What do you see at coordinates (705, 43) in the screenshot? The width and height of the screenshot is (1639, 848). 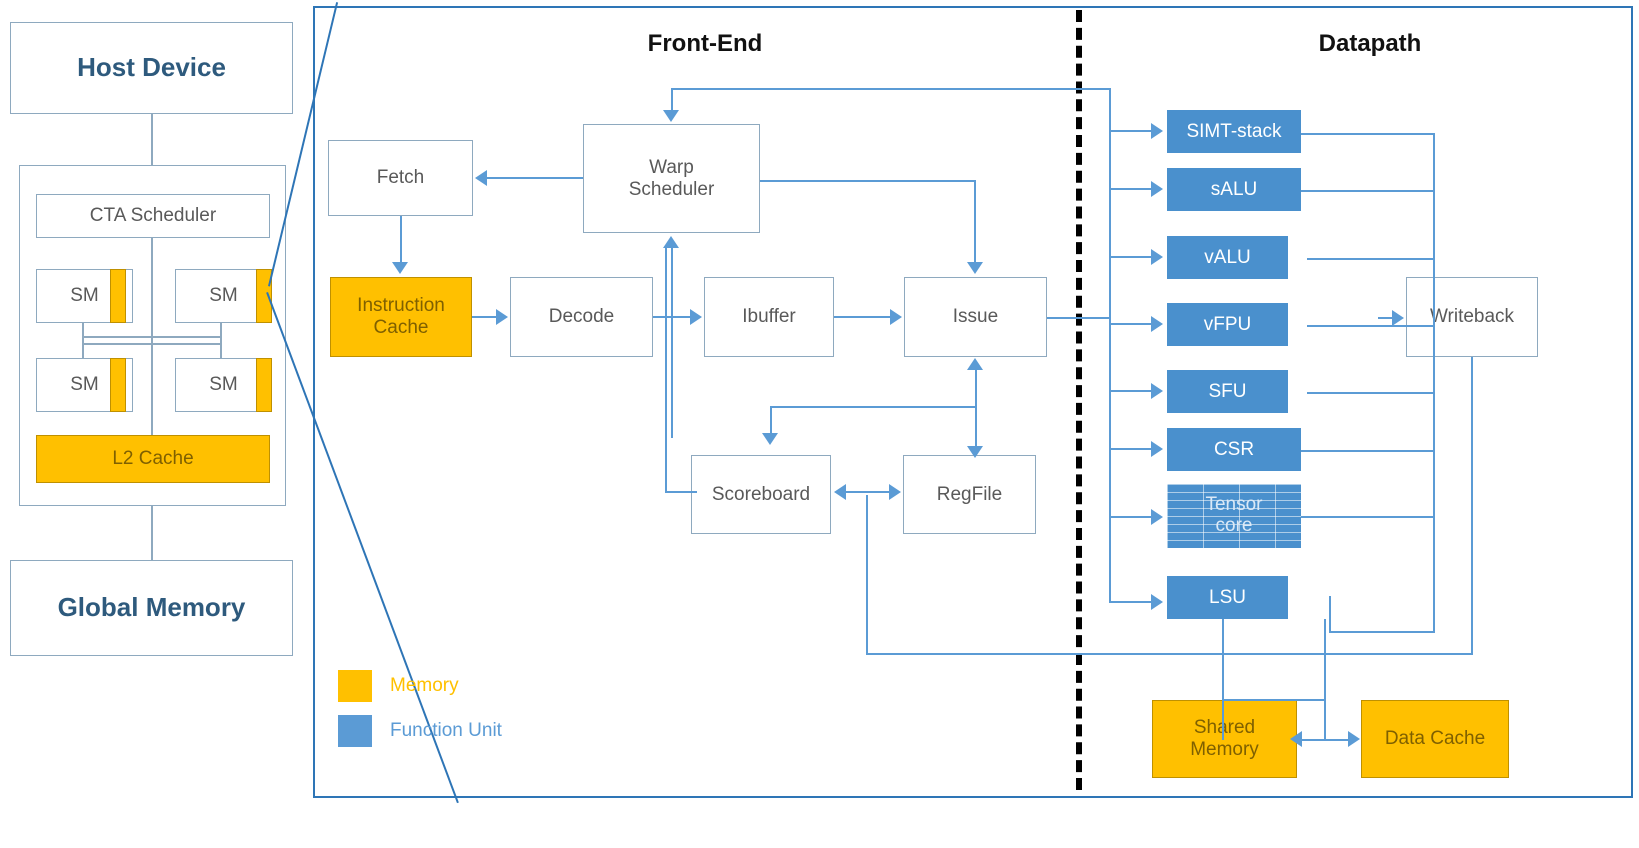 I see `front-end-title: Front-End` at bounding box center [705, 43].